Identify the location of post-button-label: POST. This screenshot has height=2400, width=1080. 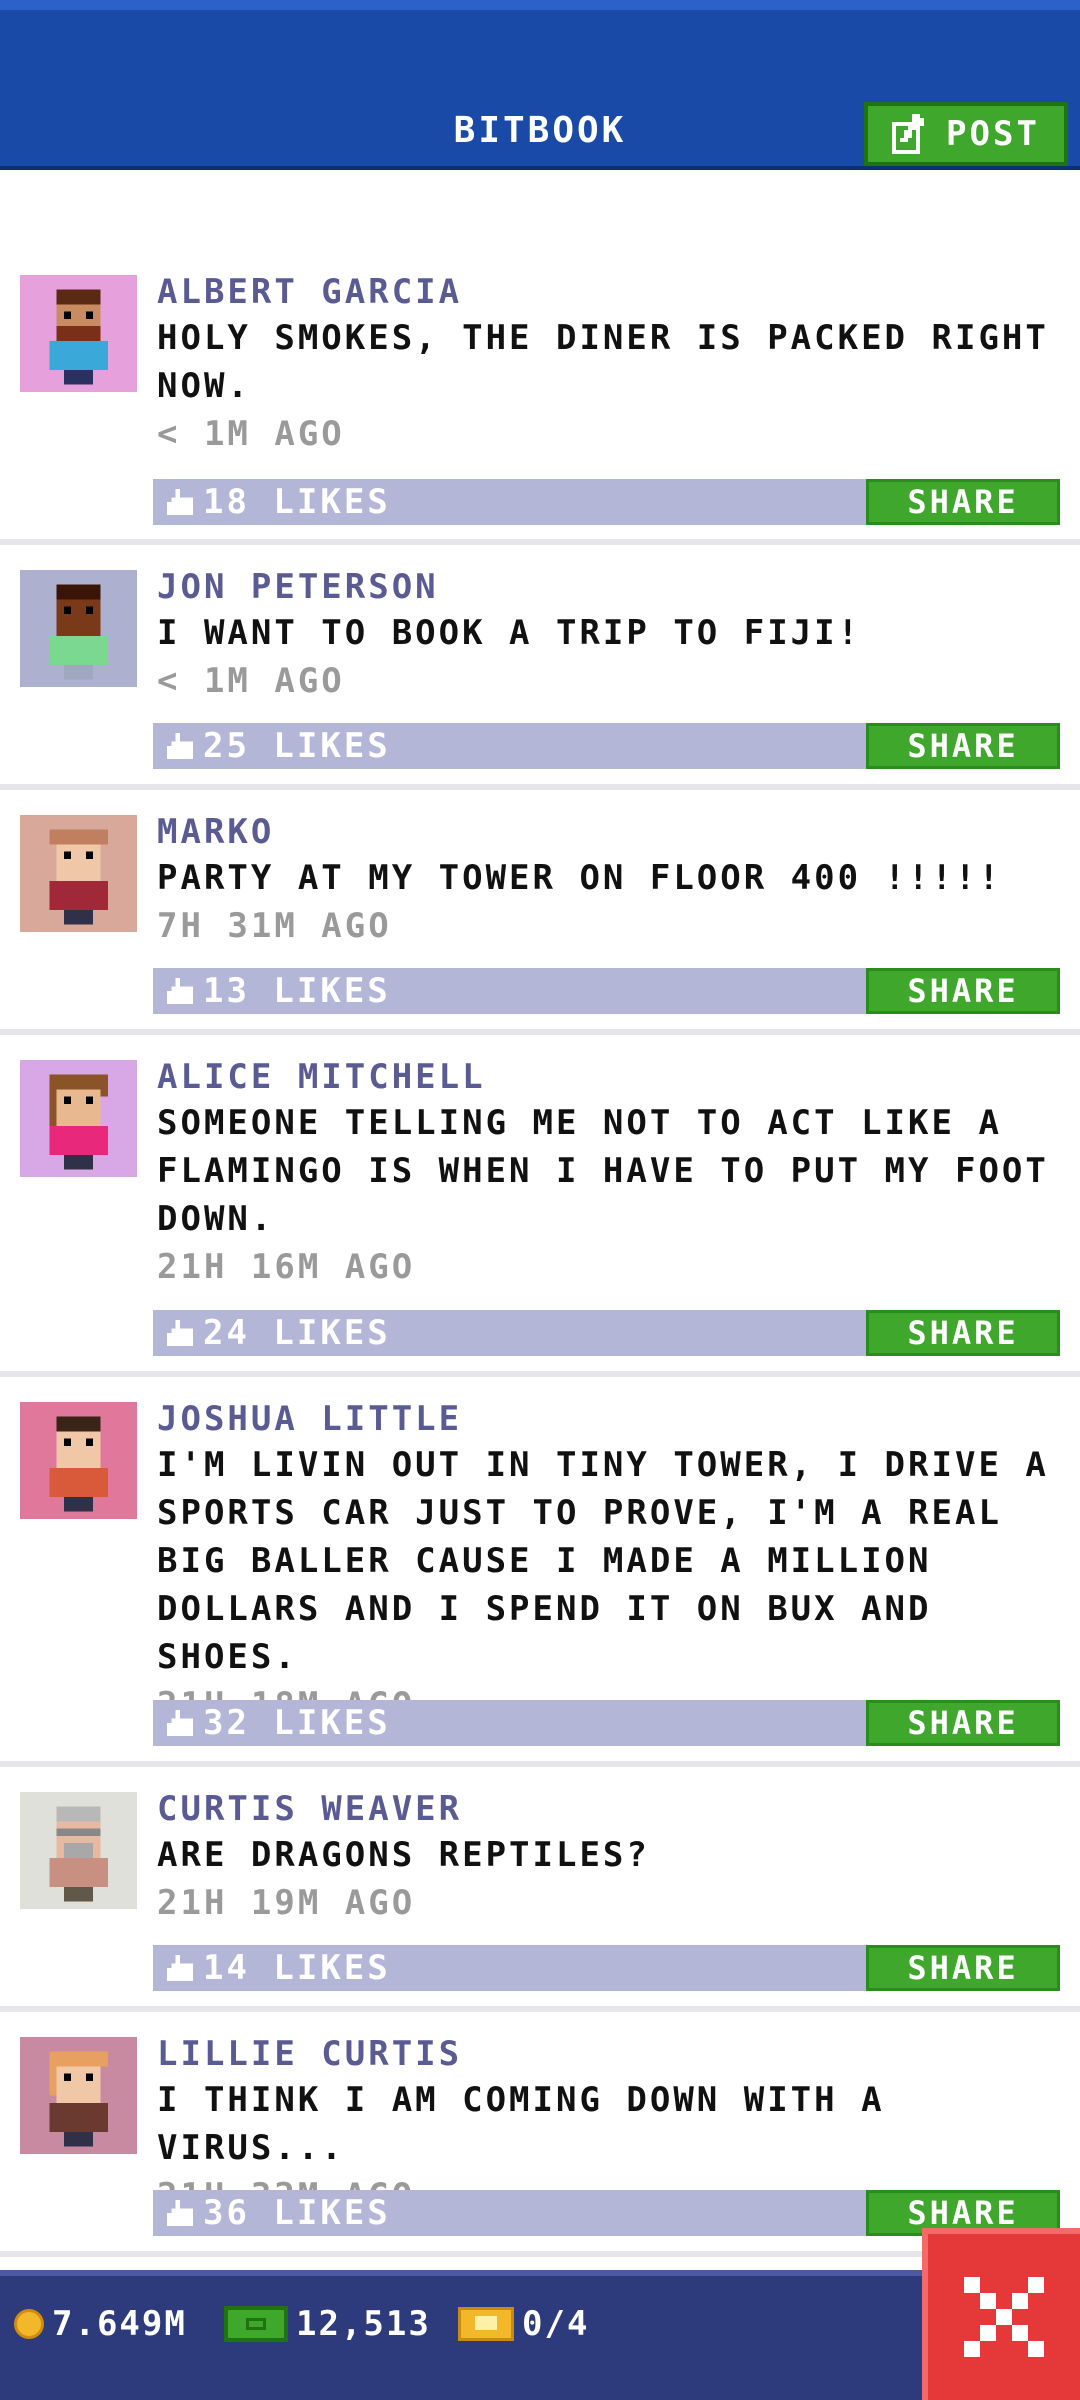
(993, 134).